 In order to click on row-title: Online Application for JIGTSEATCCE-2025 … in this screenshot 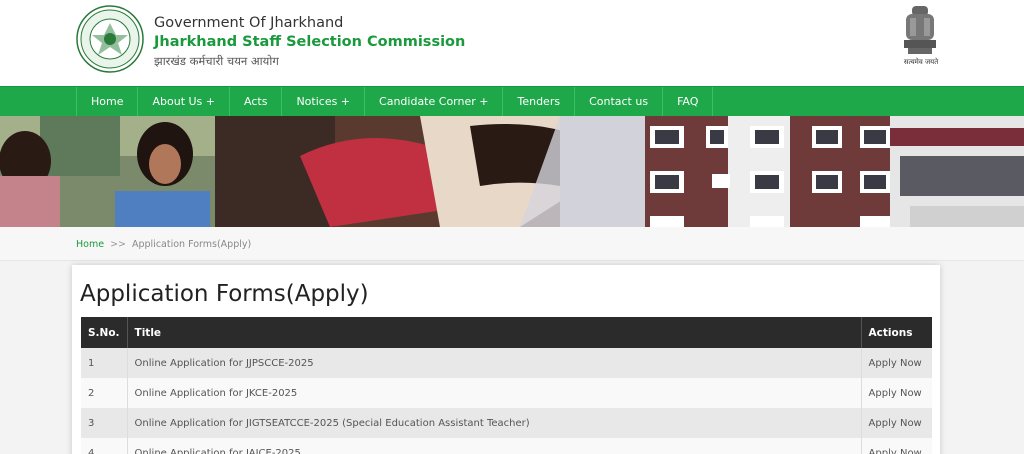, I will do `click(494, 423)`.